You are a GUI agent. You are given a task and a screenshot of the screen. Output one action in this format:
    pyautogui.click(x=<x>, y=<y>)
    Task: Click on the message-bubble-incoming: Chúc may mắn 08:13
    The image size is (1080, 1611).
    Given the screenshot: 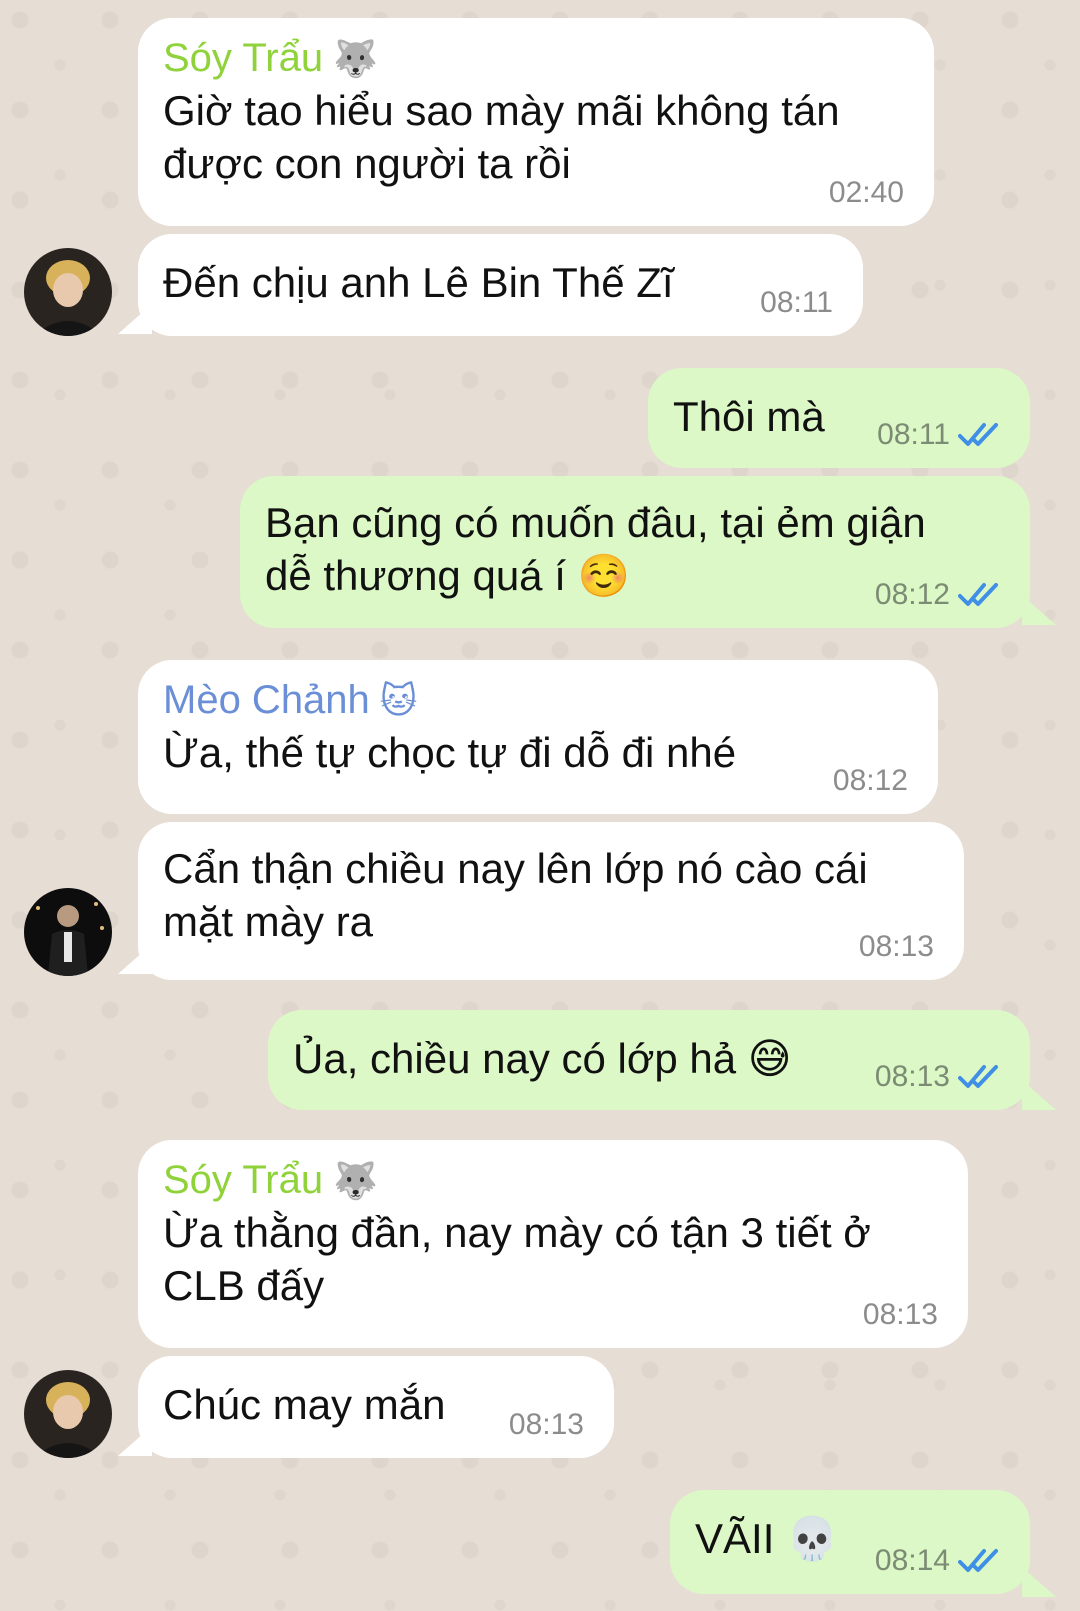 What is the action you would take?
    pyautogui.click(x=376, y=1407)
    